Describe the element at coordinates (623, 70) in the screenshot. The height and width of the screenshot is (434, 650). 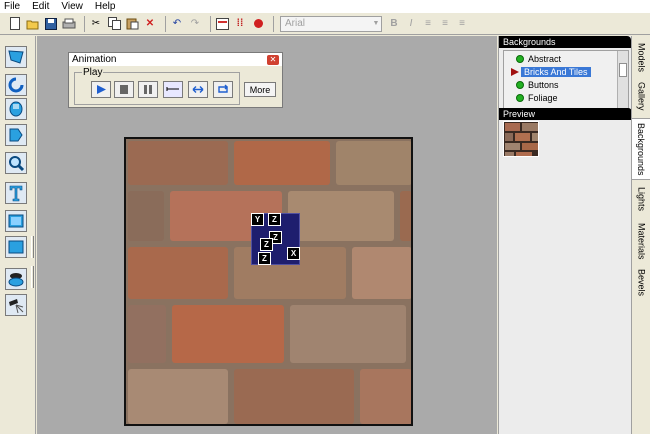
I see `scrollbar-thumb` at that location.